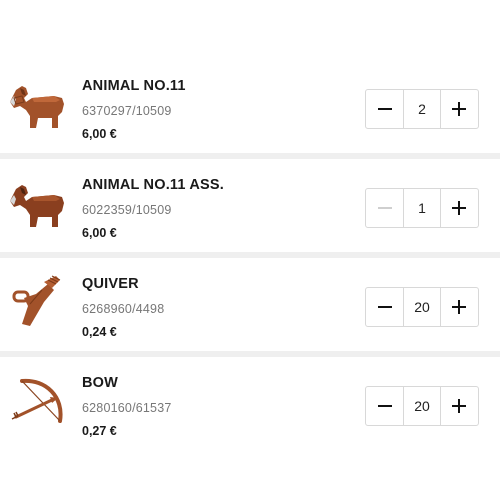 The image size is (500, 500). Describe the element at coordinates (127, 111) in the screenshot. I see `item-code: 6370297/10509` at that location.